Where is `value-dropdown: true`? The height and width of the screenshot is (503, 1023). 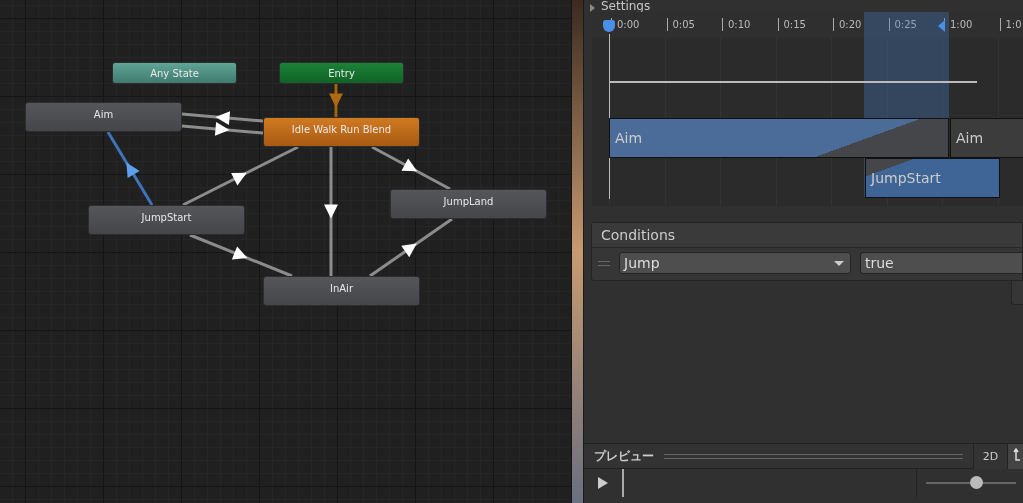 value-dropdown: true is located at coordinates (941, 263).